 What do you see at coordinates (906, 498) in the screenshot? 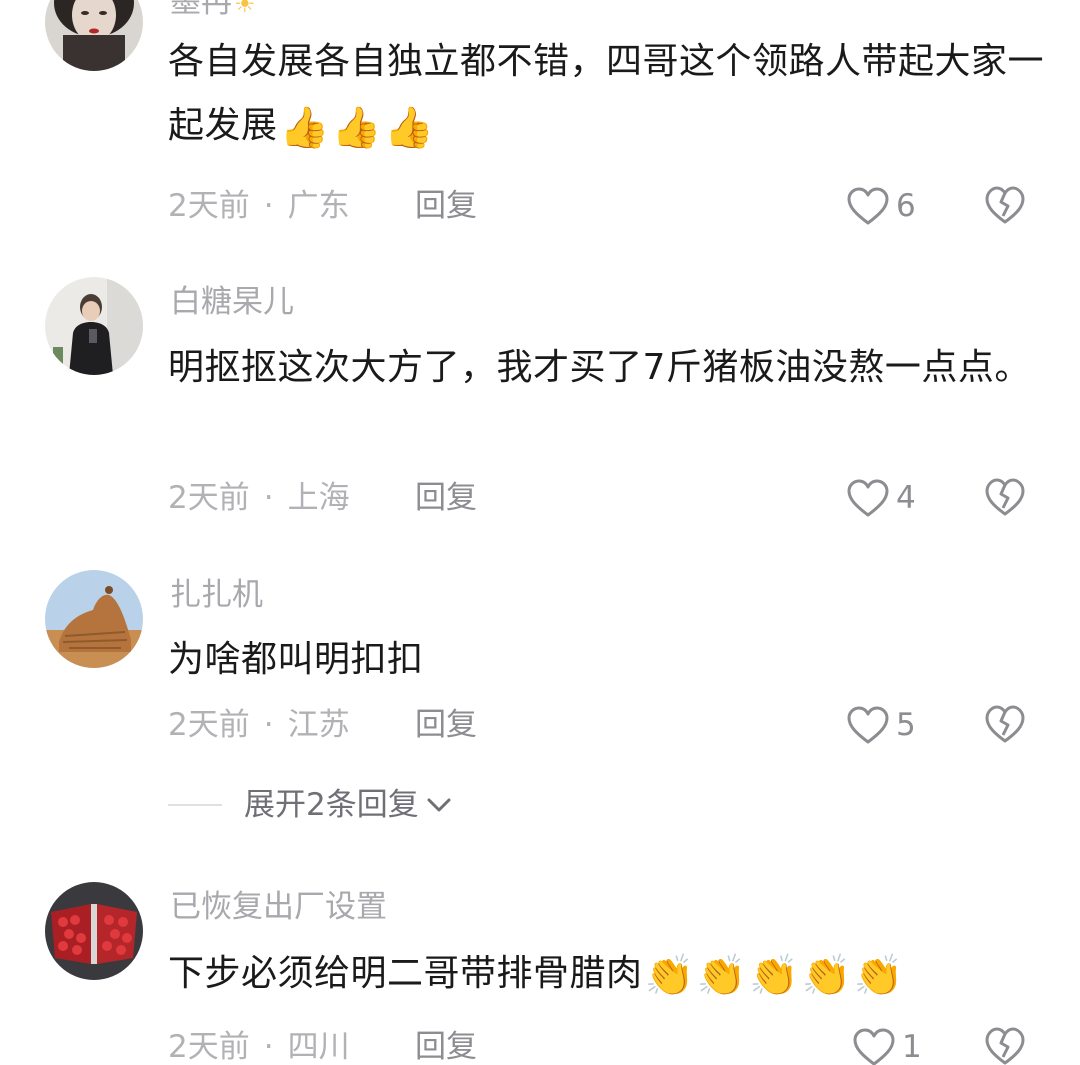
I see `like-count: 4` at bounding box center [906, 498].